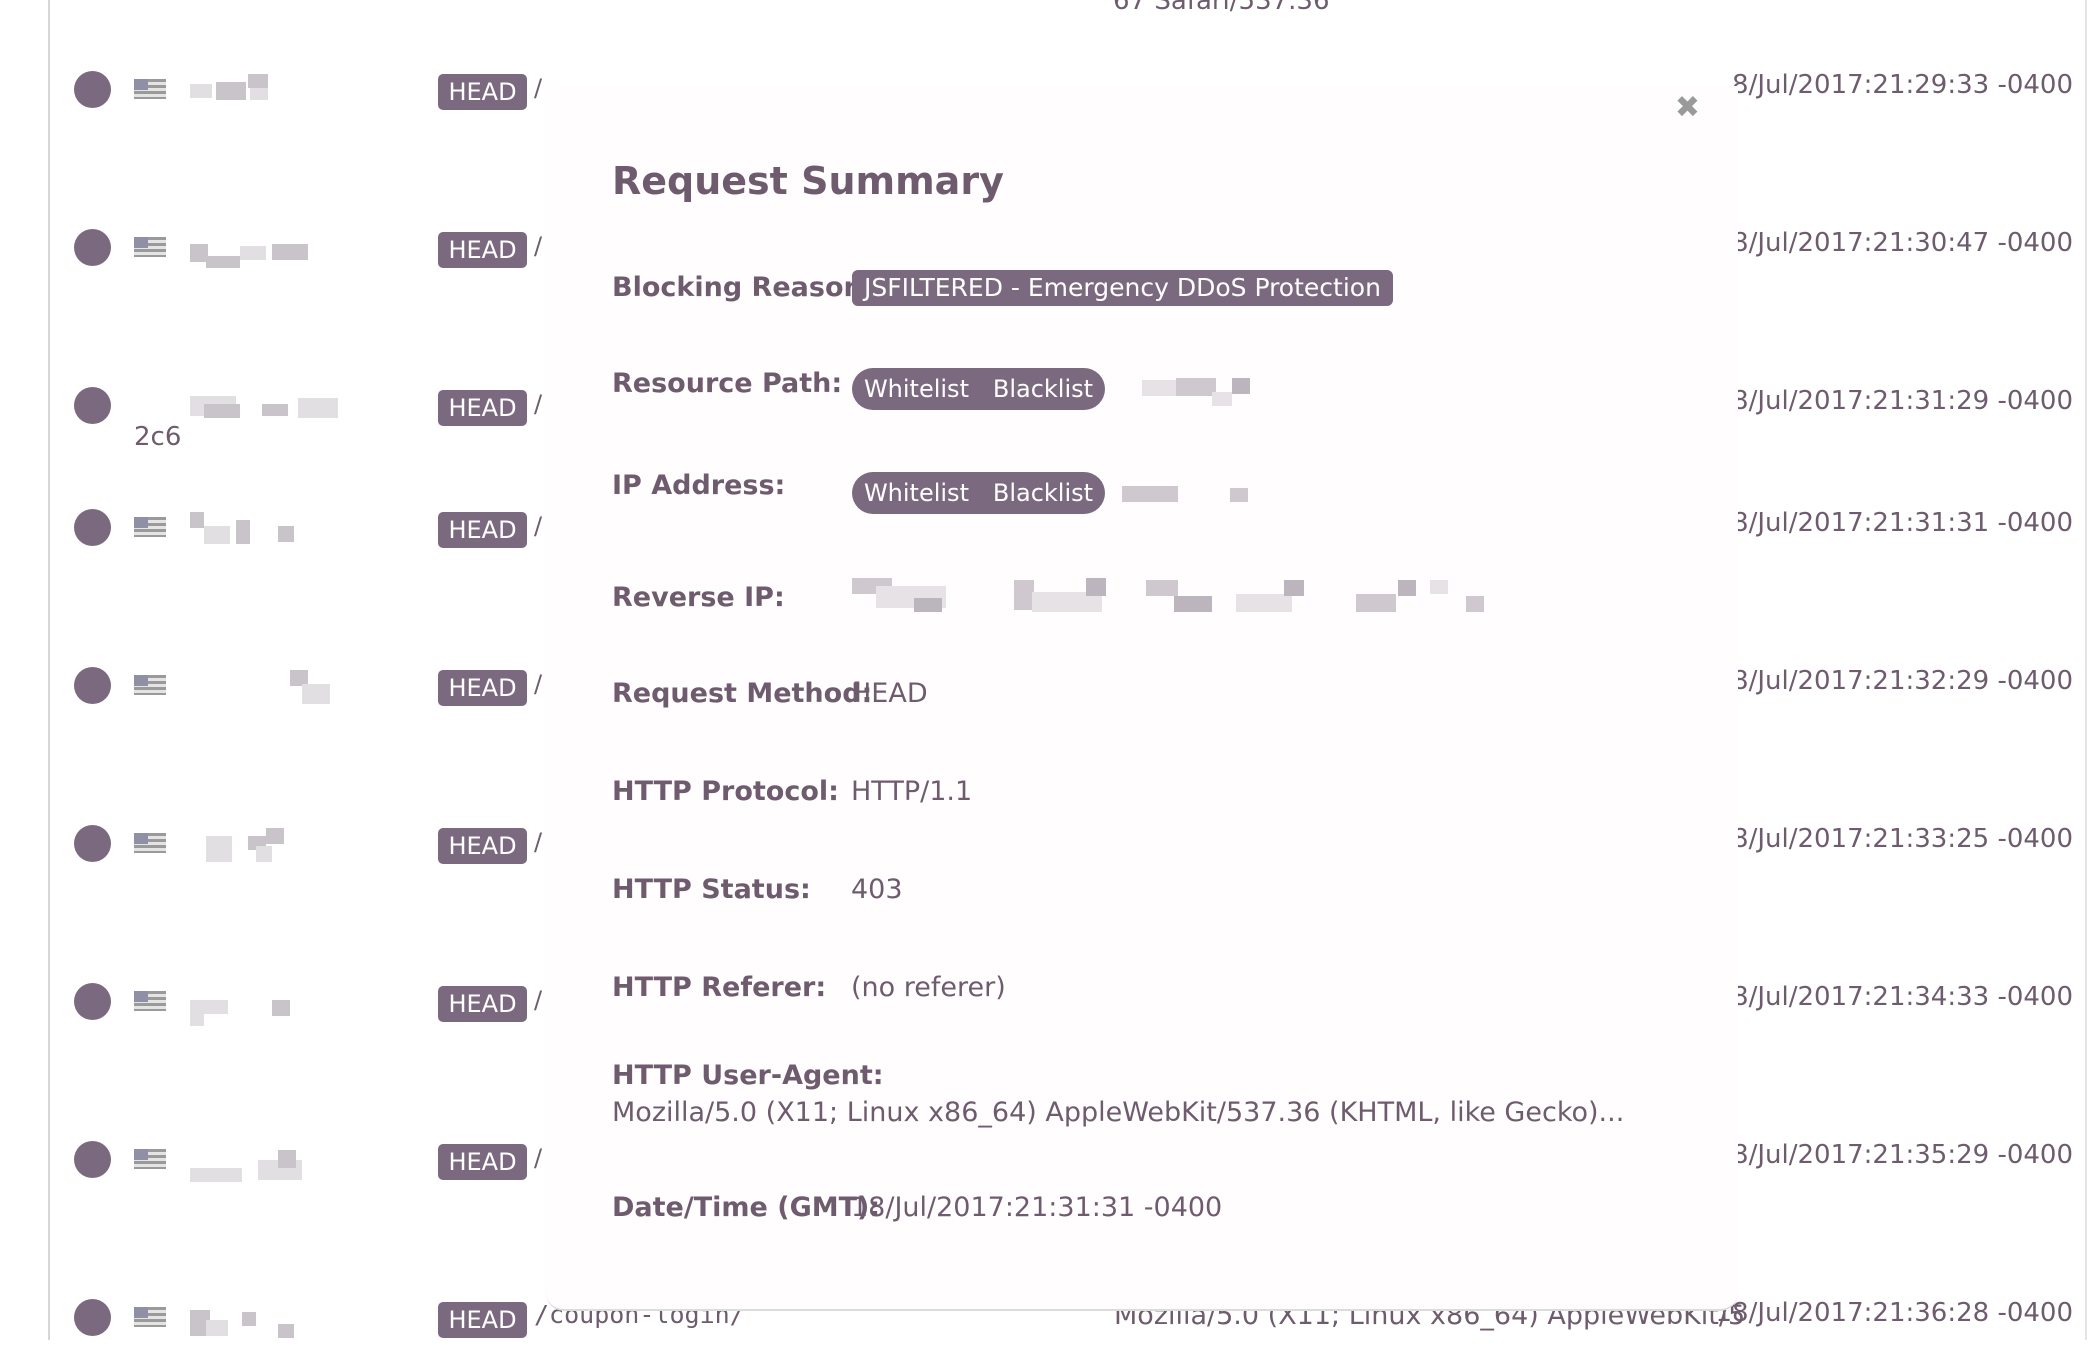 The image size is (2093, 1350). I want to click on timestamp: 8/Jul/2017:21:32:29 -0400, so click(1902, 681).